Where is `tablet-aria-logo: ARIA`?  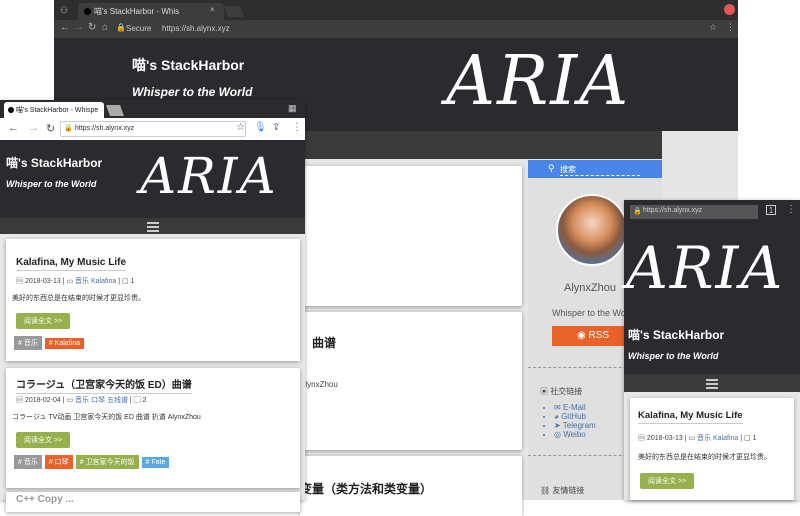 tablet-aria-logo: ARIA is located at coordinates (705, 268).